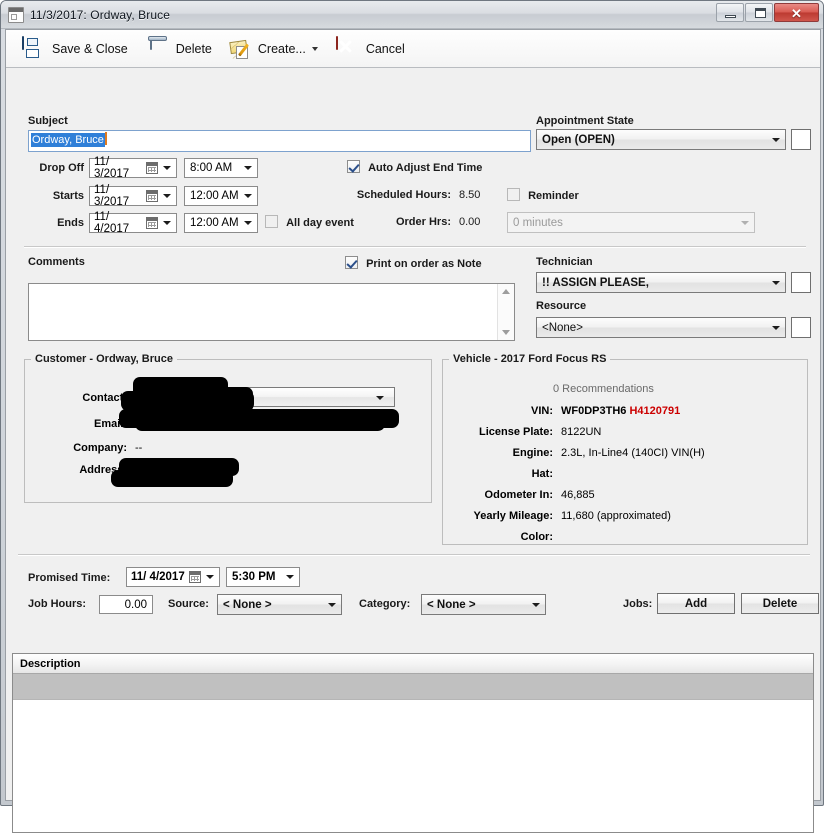  What do you see at coordinates (61, 168) in the screenshot?
I see `drop-off-label: Drop Off` at bounding box center [61, 168].